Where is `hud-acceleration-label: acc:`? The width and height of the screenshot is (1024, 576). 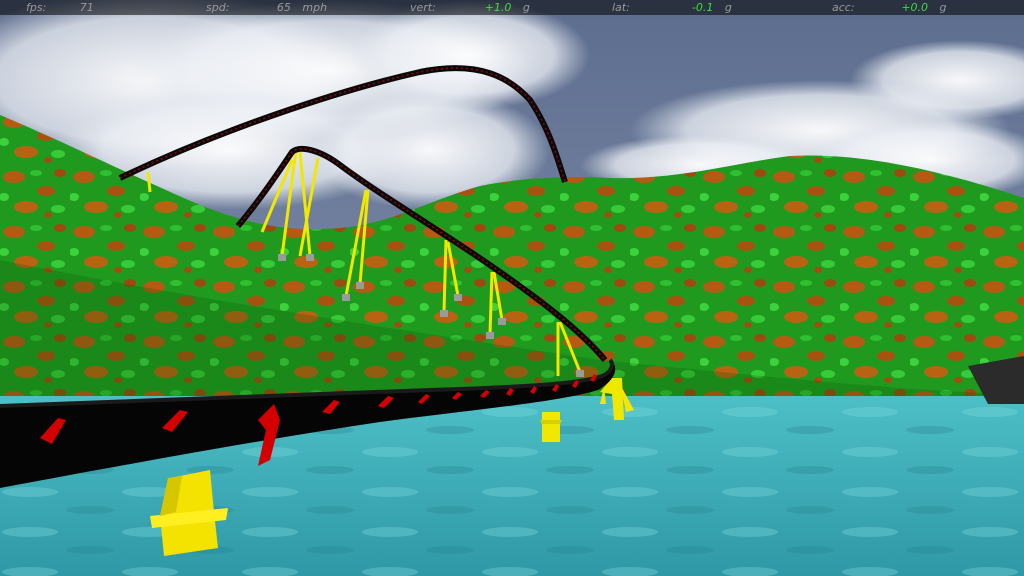
hud-acceleration-label: acc: is located at coordinates (843, 7).